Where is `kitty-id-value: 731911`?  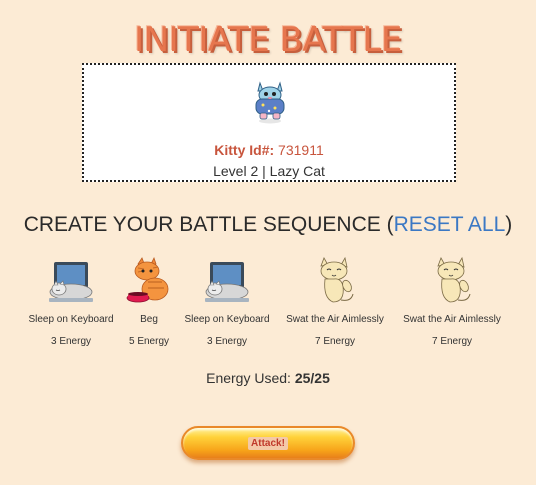 kitty-id-value: 731911 is located at coordinates (301, 150).